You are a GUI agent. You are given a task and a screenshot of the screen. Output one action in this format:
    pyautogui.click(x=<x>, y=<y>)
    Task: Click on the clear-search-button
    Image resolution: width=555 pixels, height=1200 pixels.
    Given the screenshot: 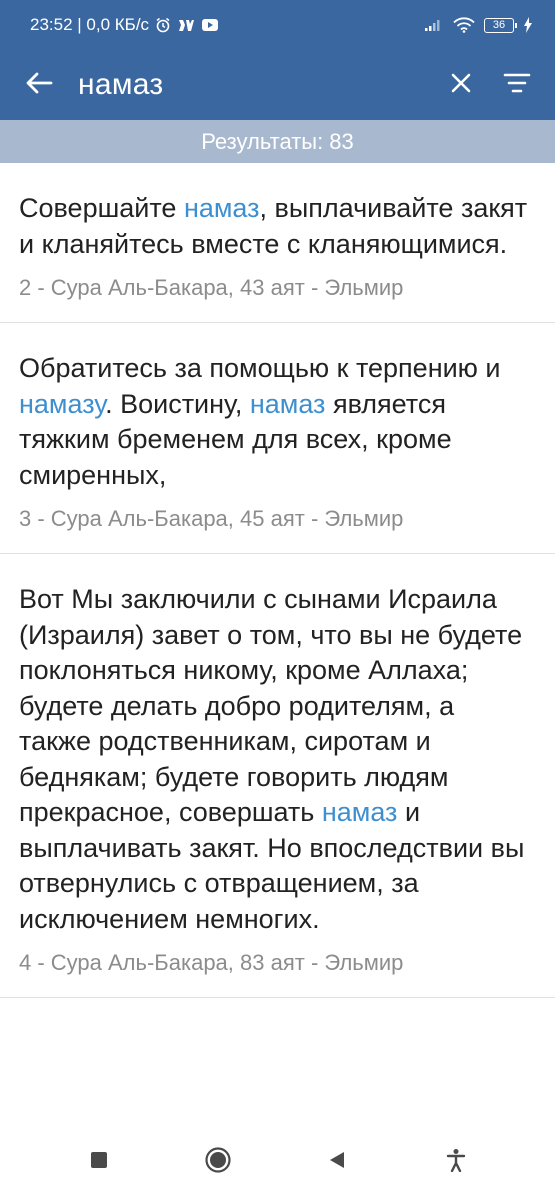 What is the action you would take?
    pyautogui.click(x=461, y=85)
    